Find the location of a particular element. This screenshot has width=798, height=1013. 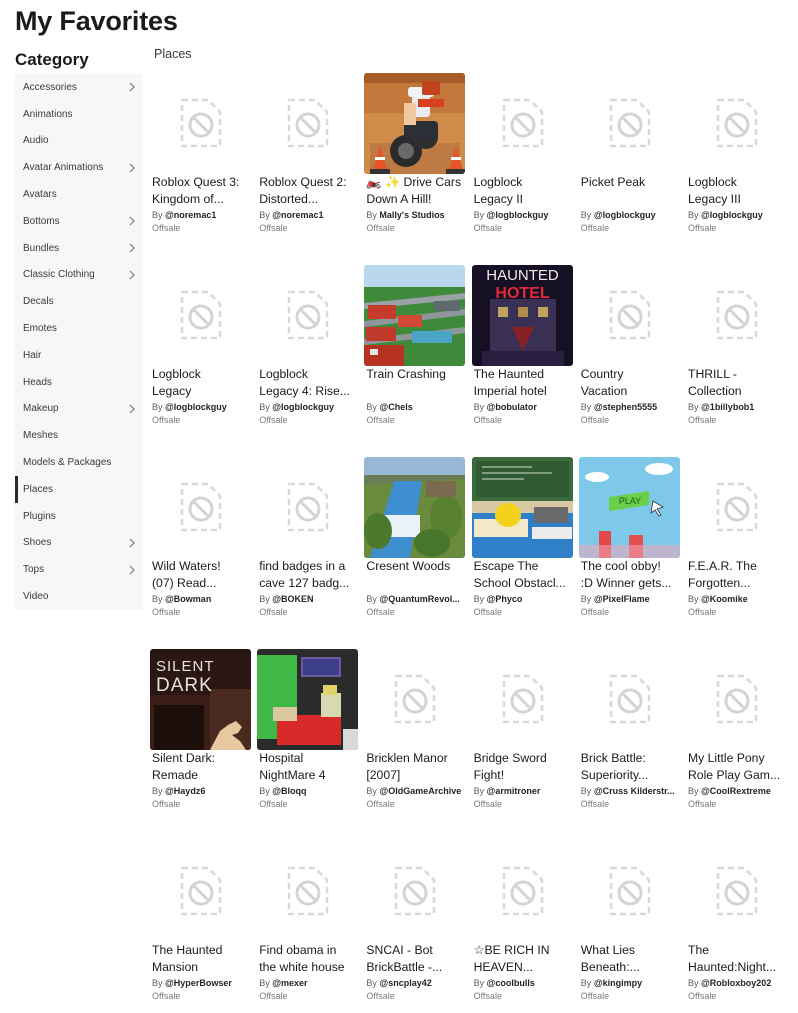

place-title: Logblock Legacy II is located at coordinates (525, 191).